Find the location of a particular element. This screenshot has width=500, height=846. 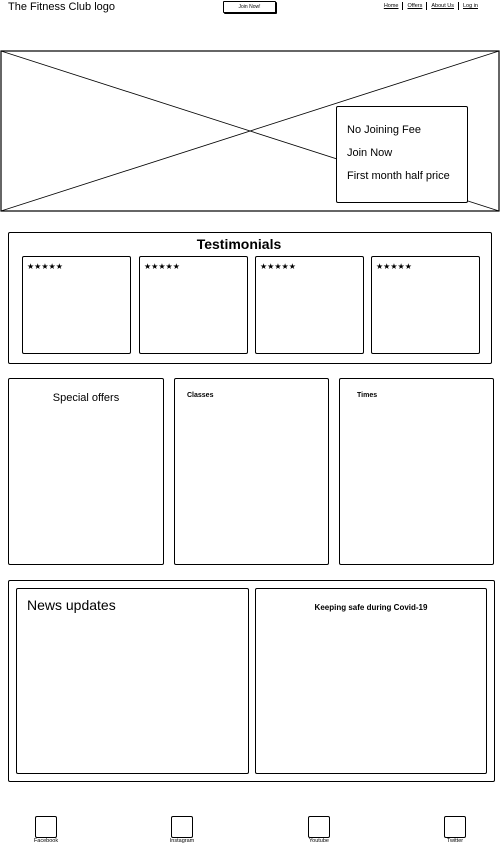

times-title: Times is located at coordinates (367, 395).